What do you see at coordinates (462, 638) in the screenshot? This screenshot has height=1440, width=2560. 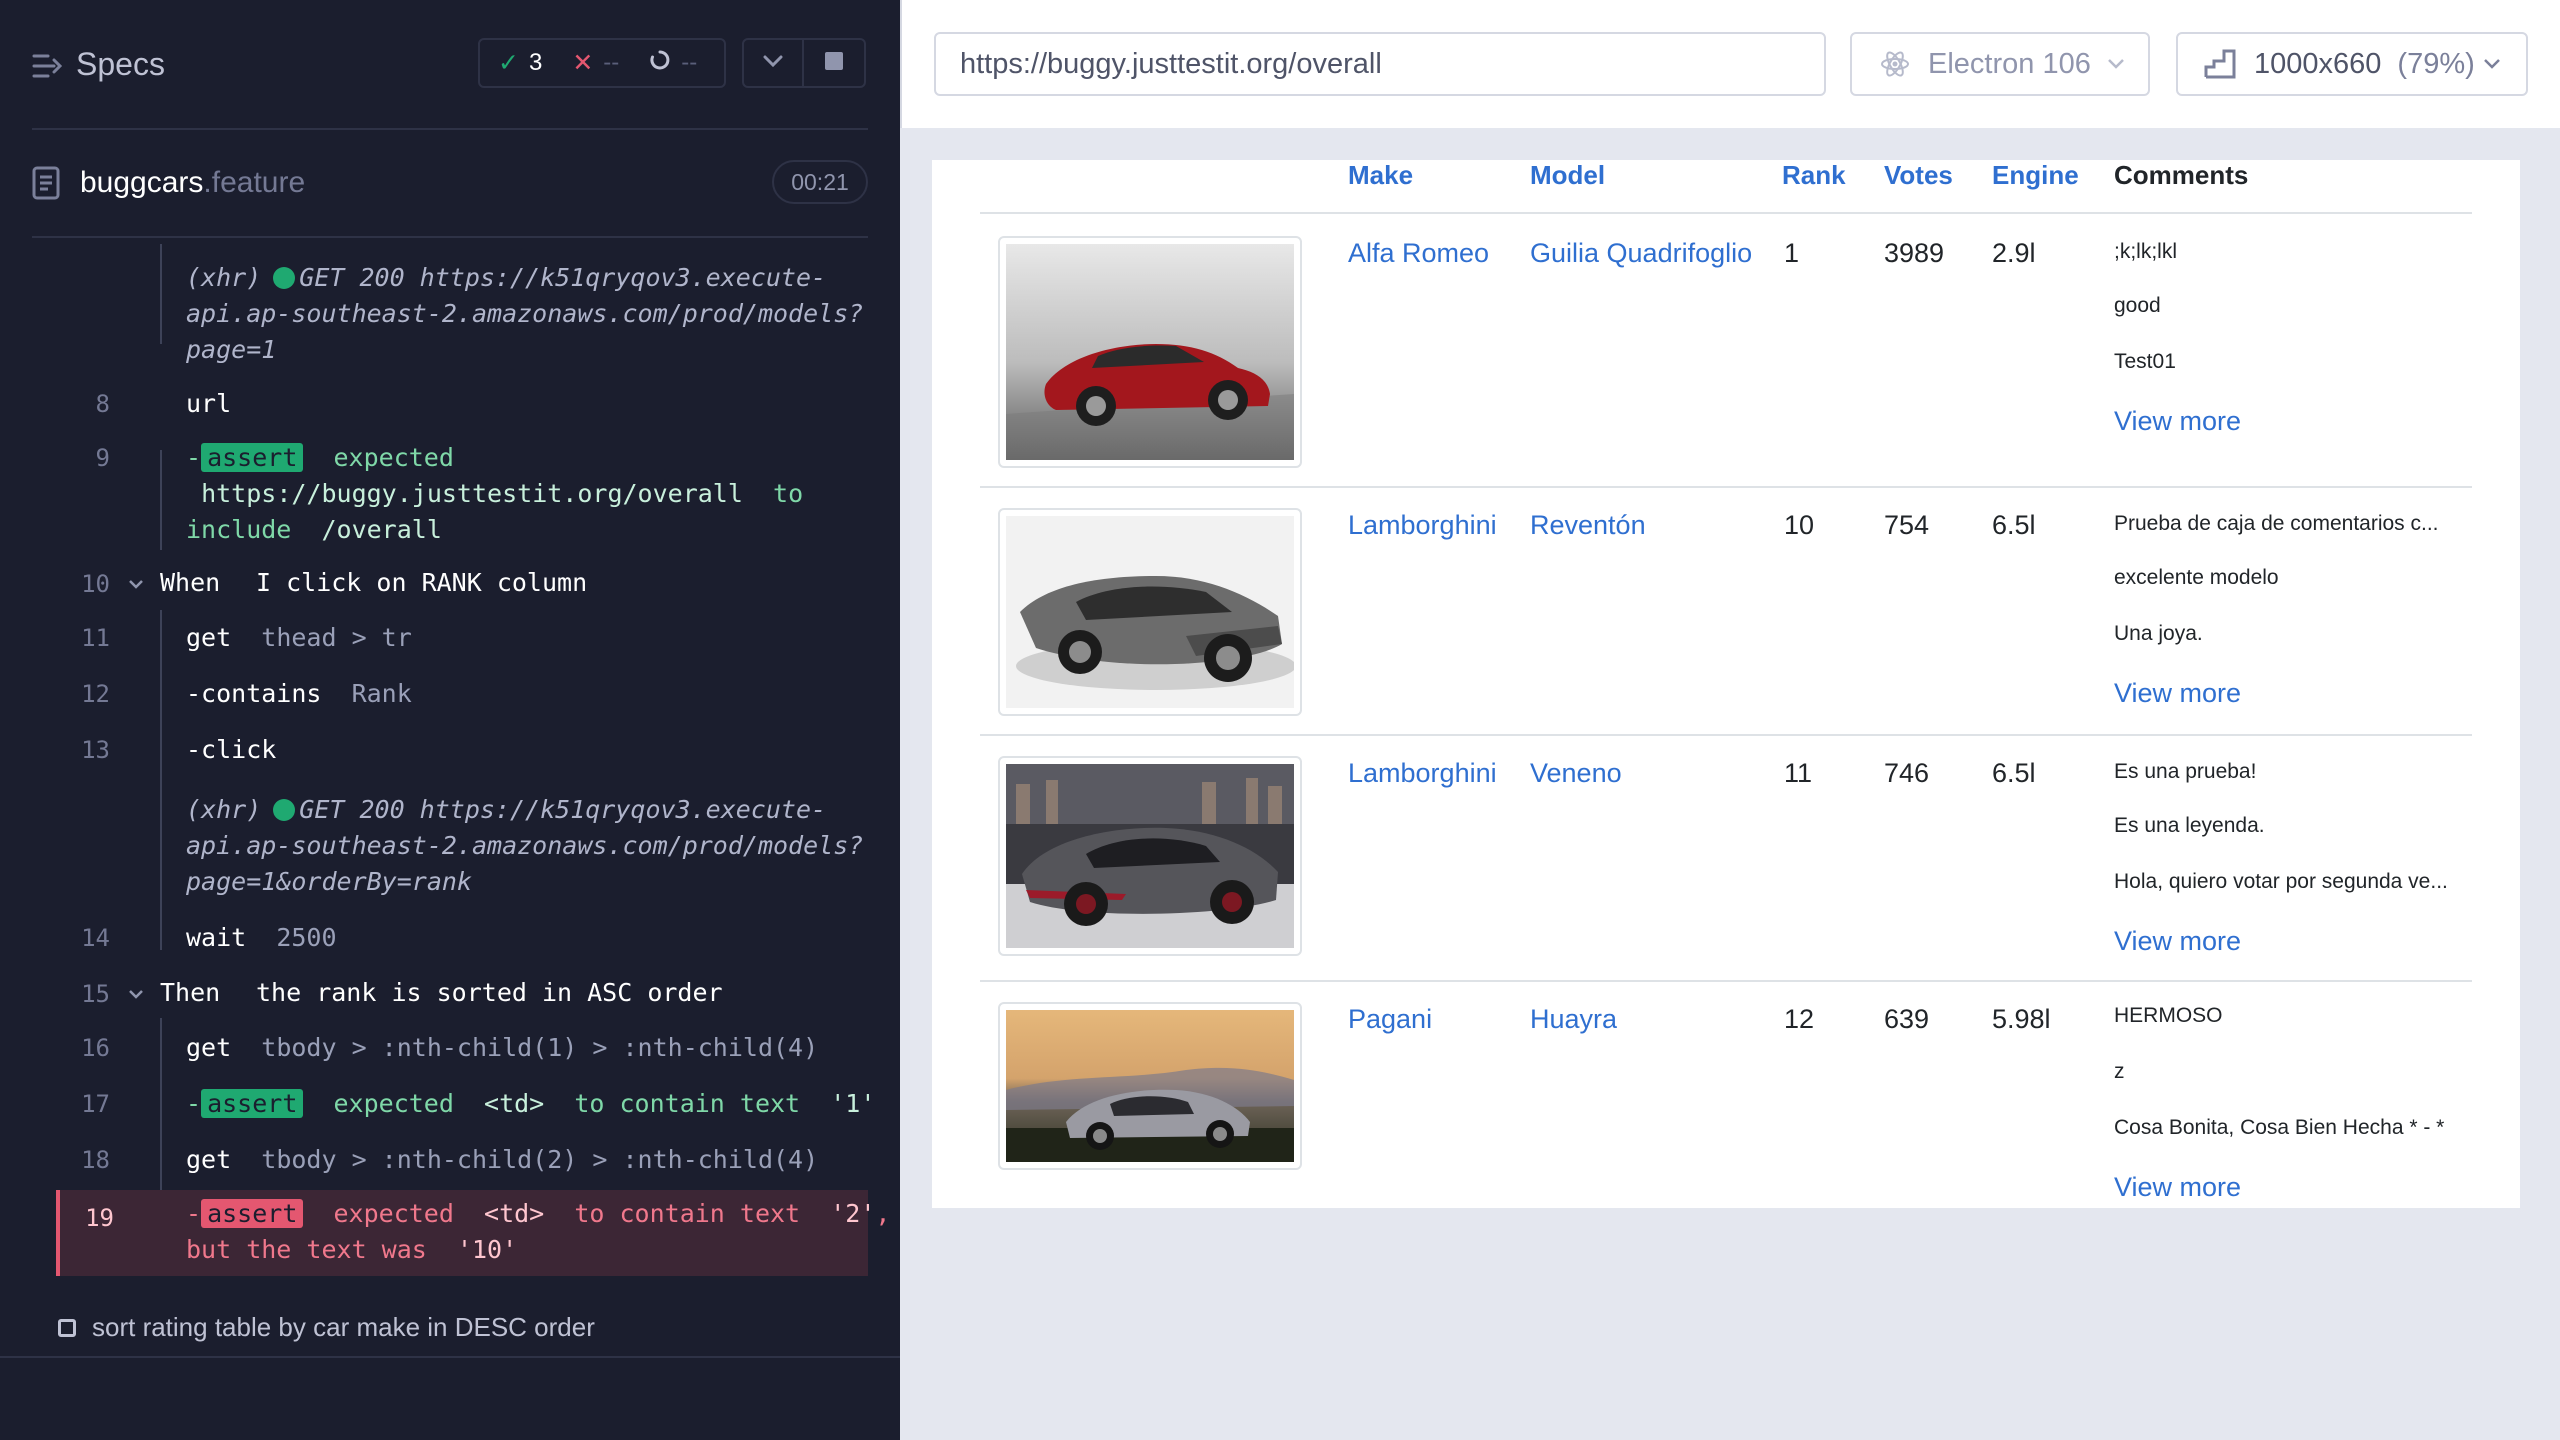 I see `command-row: 11 get thead > tr` at bounding box center [462, 638].